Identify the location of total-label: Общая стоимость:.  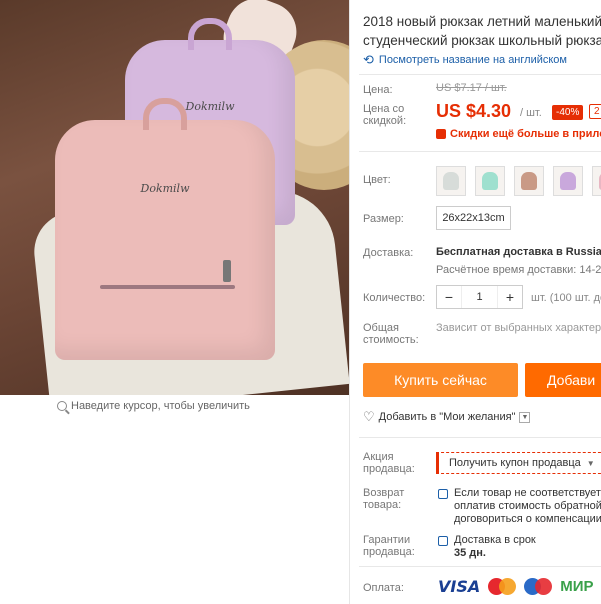
(391, 334).